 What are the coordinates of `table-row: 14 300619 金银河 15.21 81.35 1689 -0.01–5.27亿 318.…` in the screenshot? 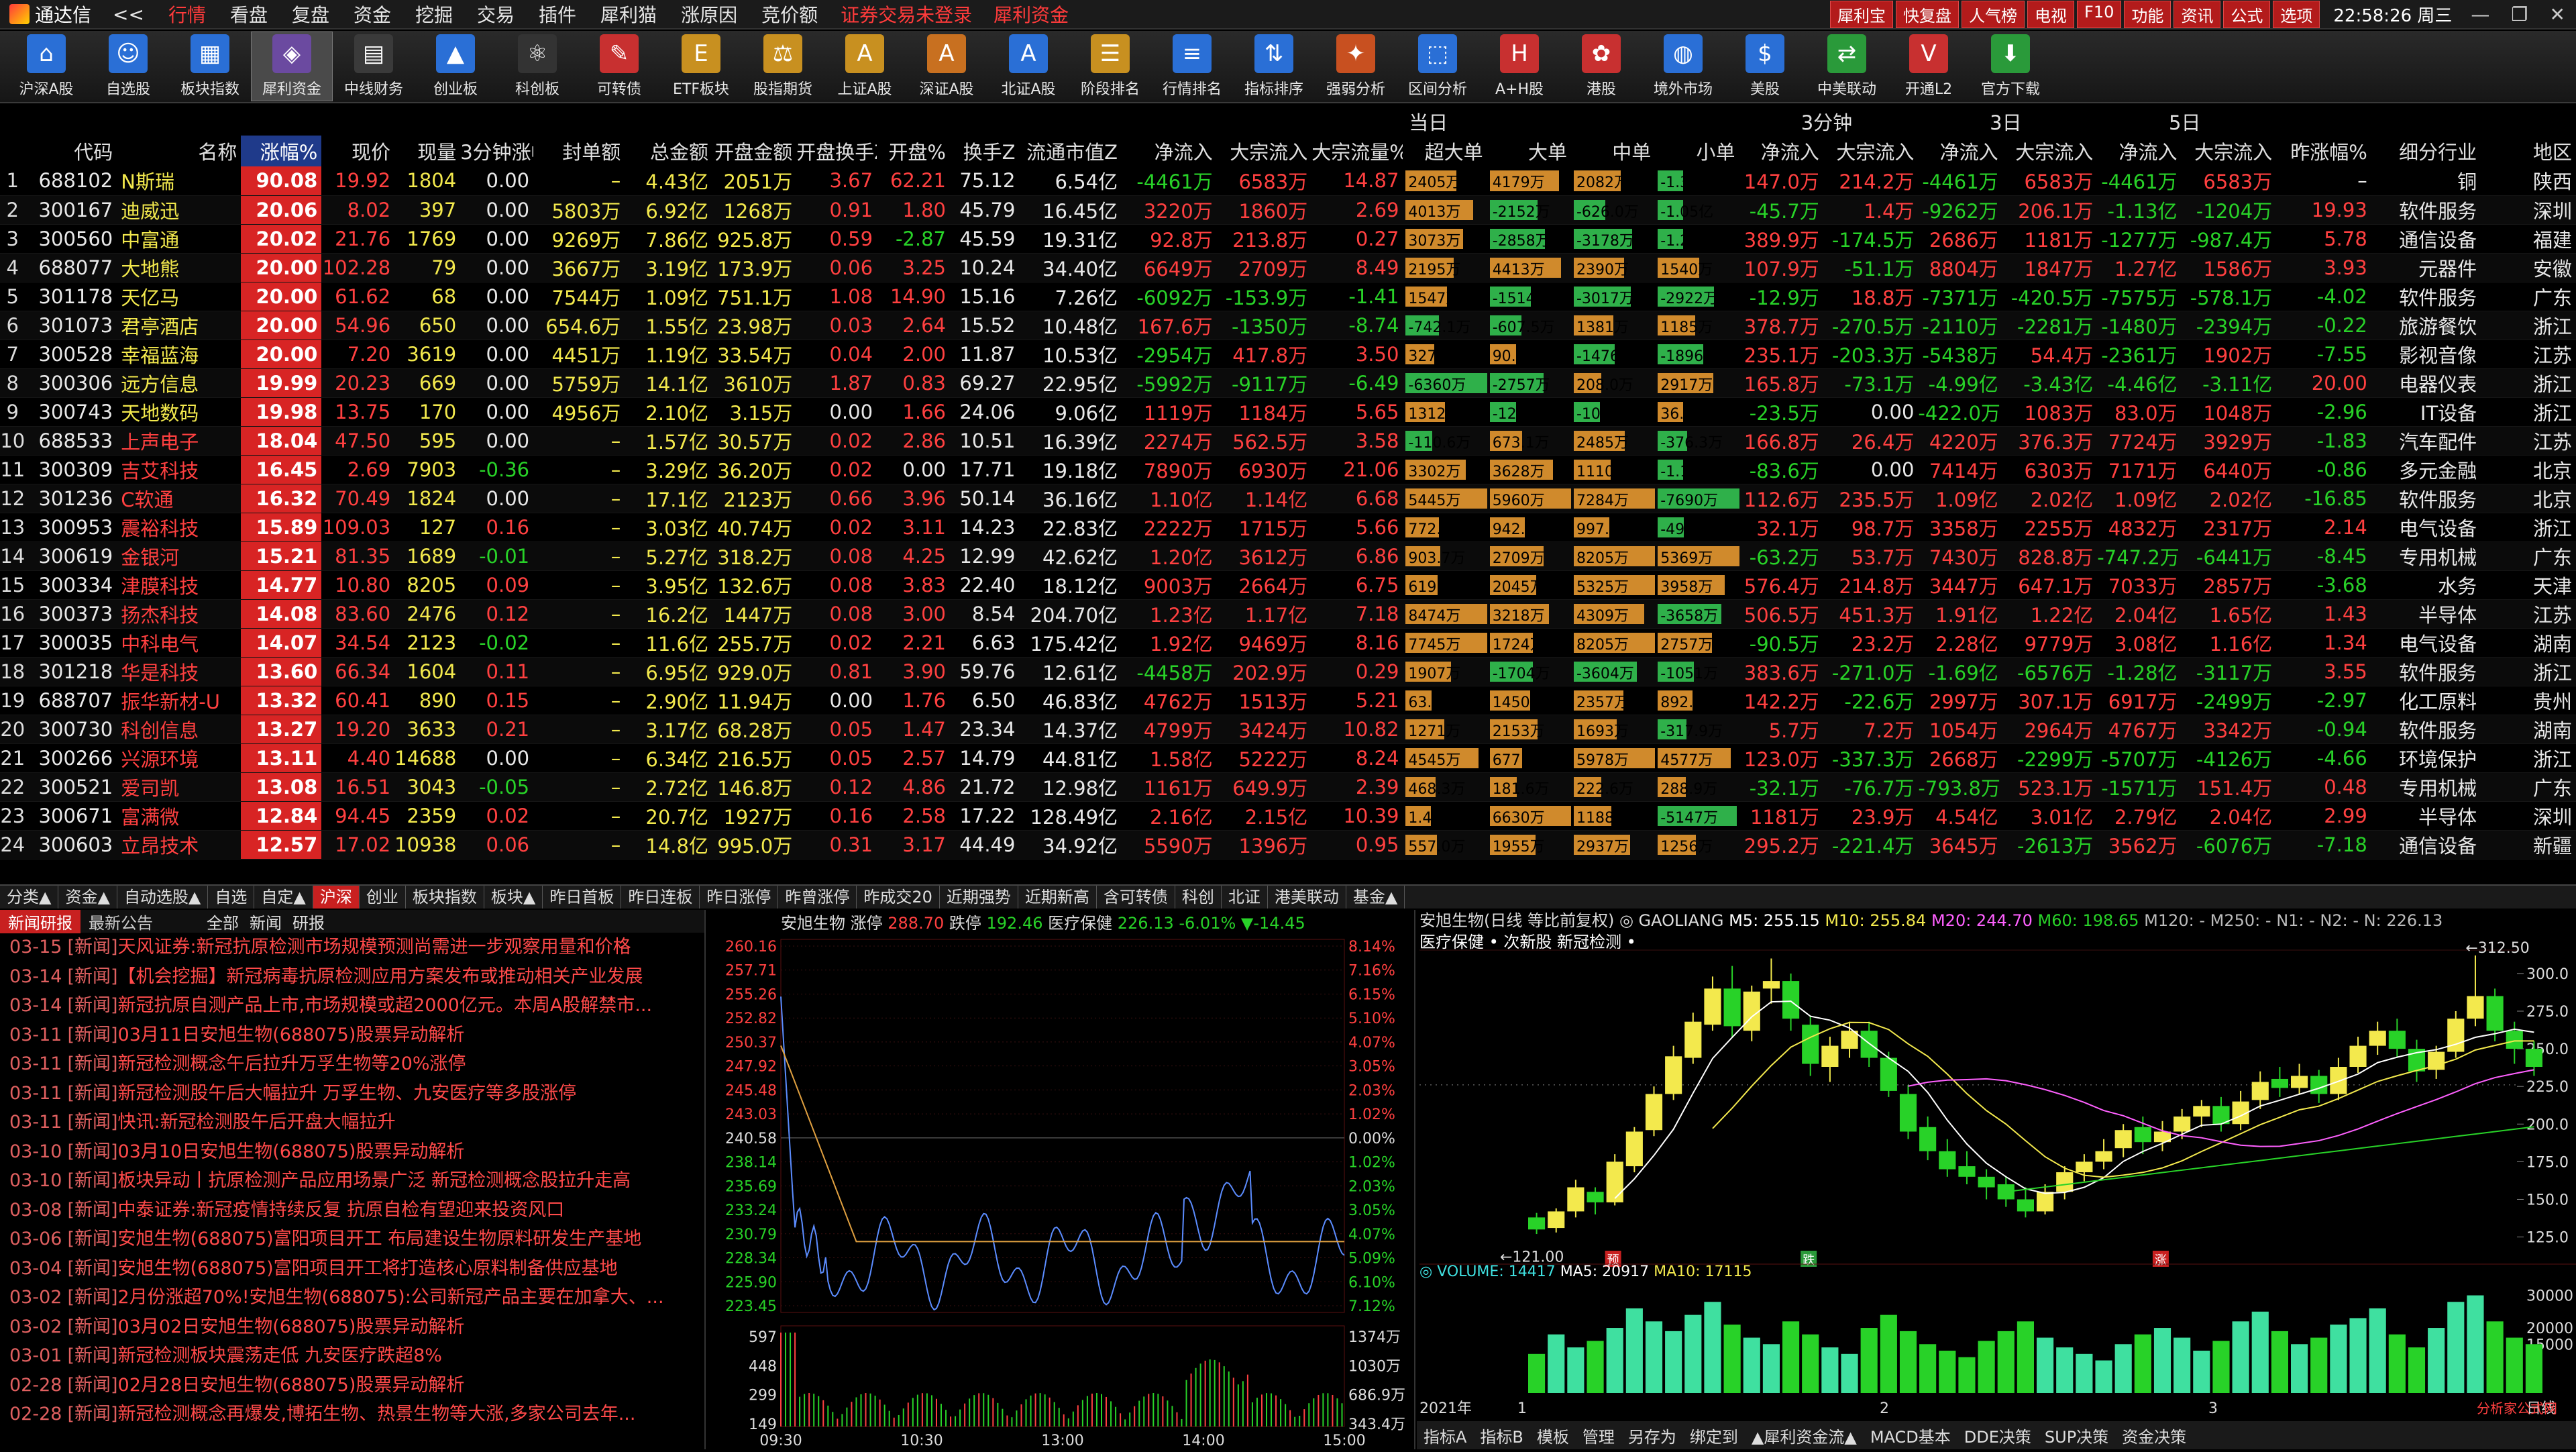 It's located at (1288, 556).